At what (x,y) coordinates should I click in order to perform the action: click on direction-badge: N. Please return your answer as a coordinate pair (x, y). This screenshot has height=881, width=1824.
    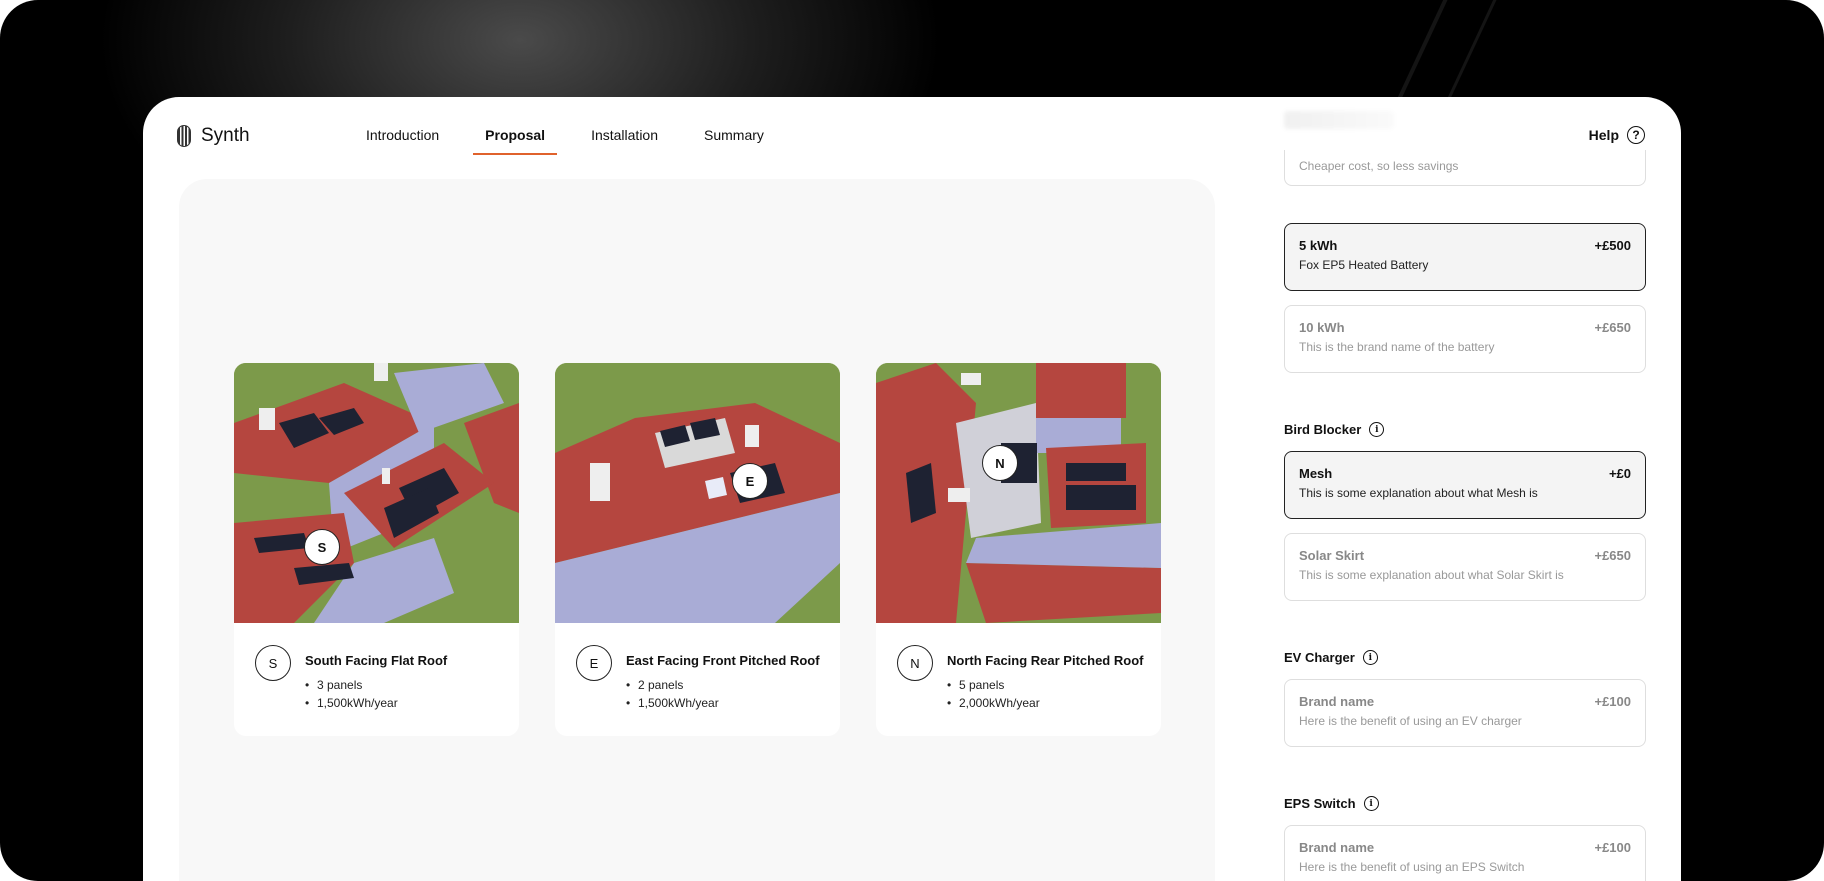
    Looking at the image, I should click on (915, 663).